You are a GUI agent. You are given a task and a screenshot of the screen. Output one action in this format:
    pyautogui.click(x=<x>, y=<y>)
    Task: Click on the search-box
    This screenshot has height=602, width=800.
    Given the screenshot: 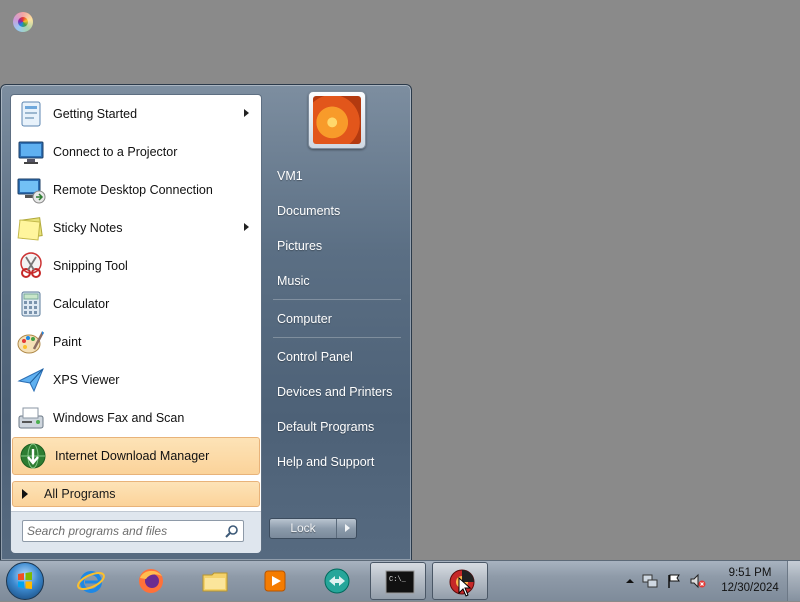 What is the action you would take?
    pyautogui.click(x=133, y=531)
    